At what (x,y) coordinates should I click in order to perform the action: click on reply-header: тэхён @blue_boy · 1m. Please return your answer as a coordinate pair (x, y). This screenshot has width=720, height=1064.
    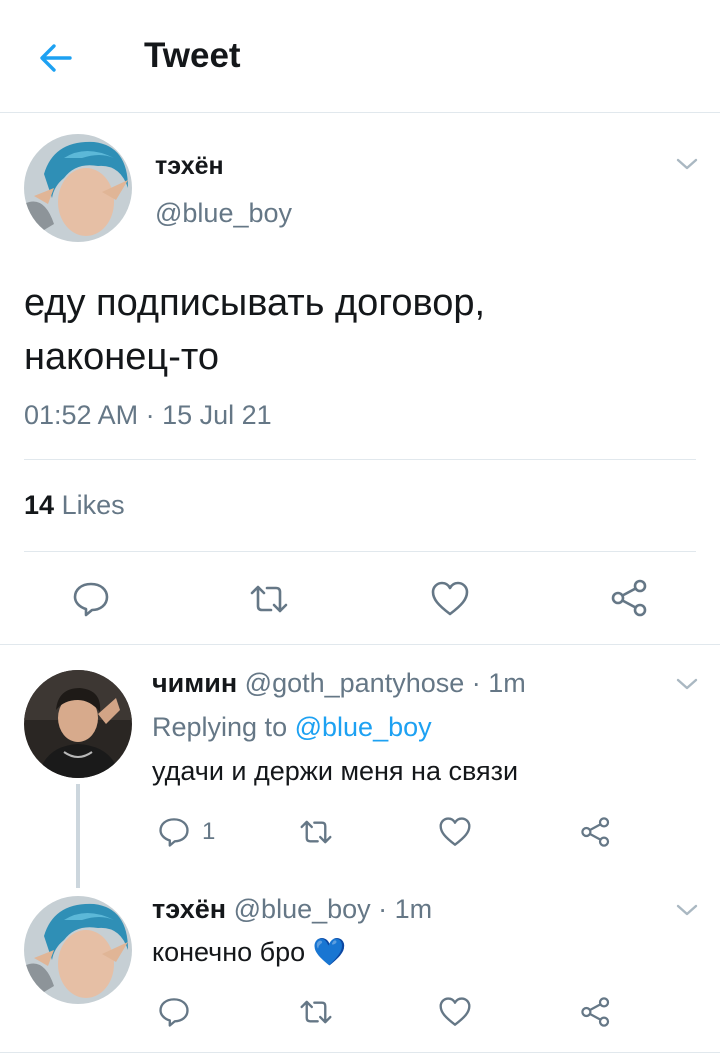
    Looking at the image, I should click on (292, 909).